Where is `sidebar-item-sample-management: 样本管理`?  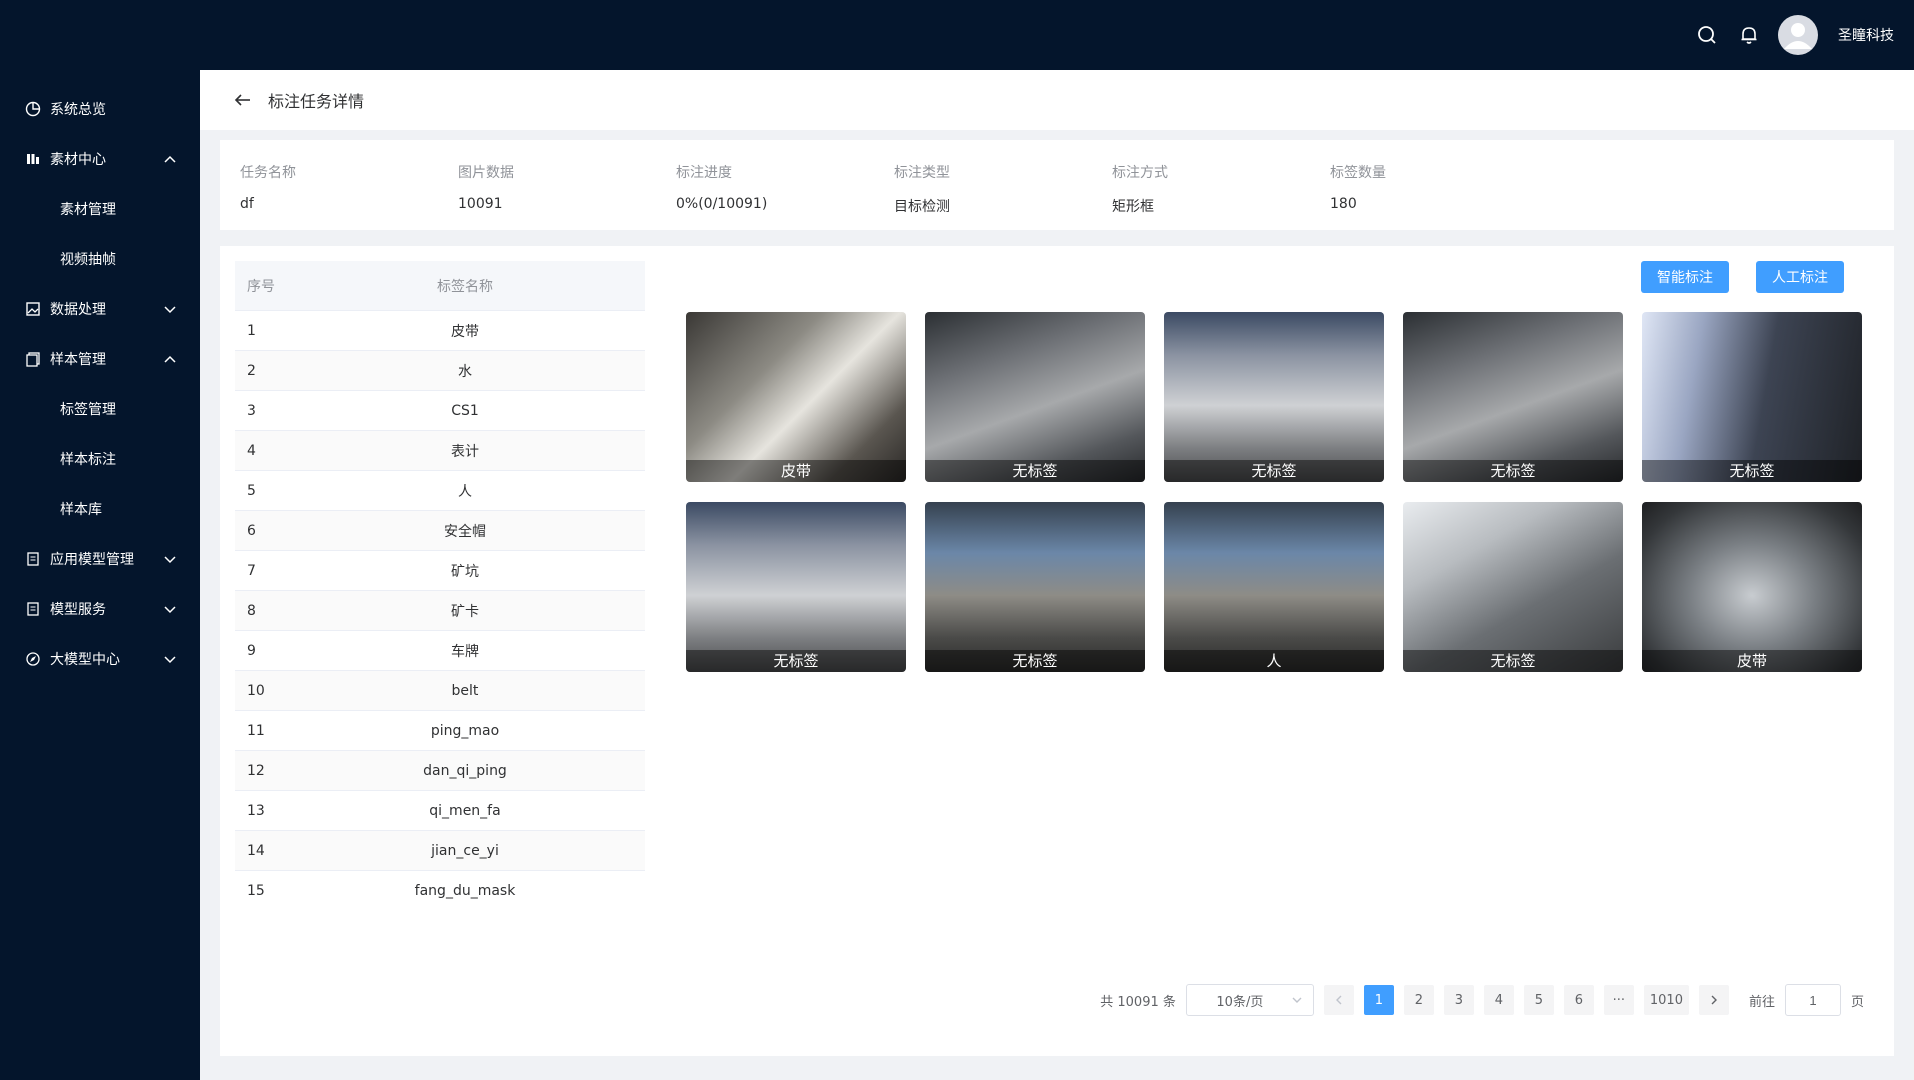
sidebar-item-sample-management: 样本管理 is located at coordinates (100, 359).